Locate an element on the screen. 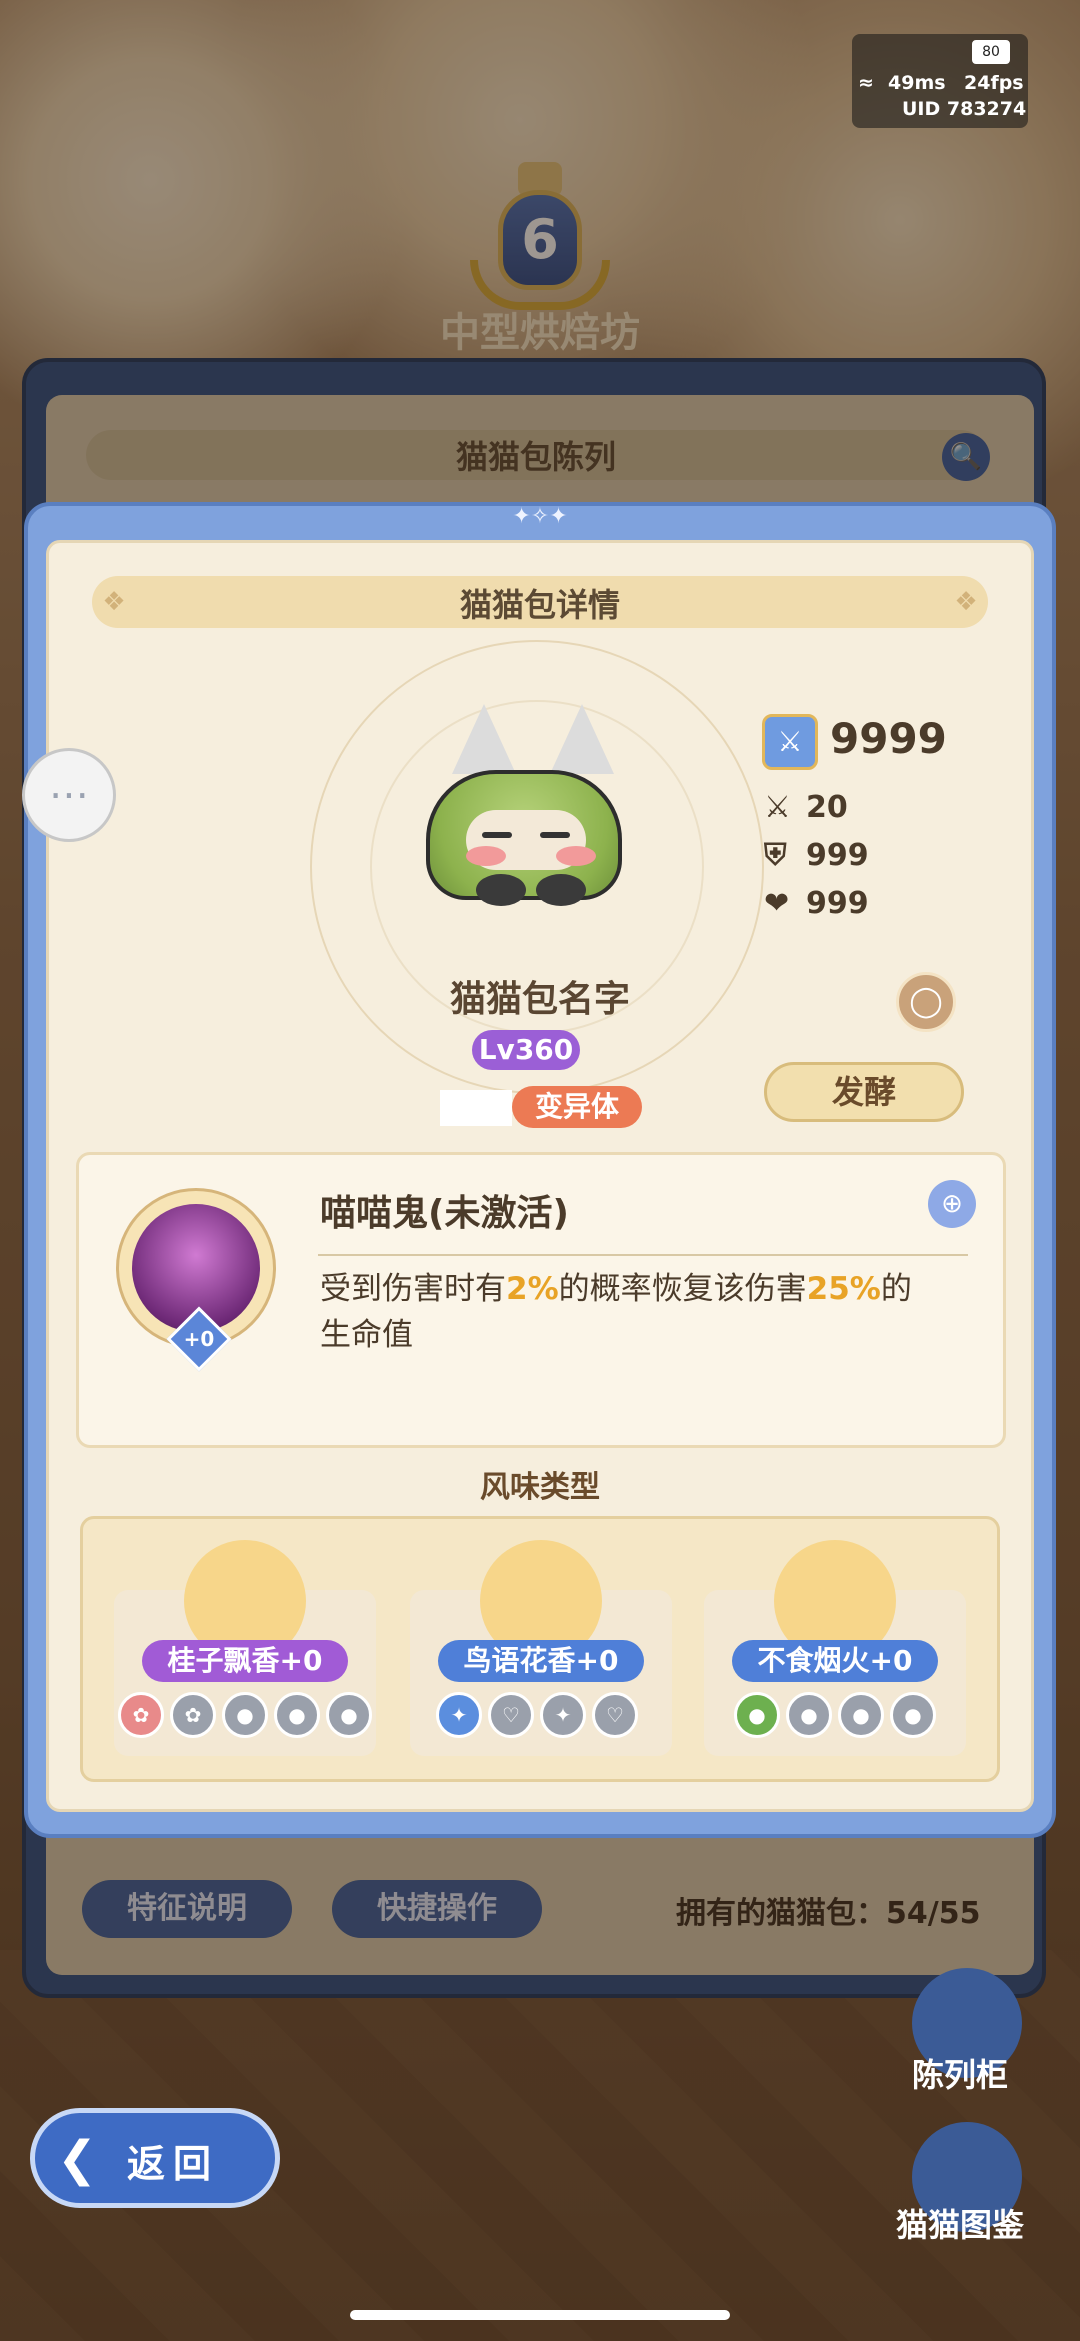 This screenshot has height=2341, width=1080. ferment-button: 发酵 is located at coordinates (864, 1092).